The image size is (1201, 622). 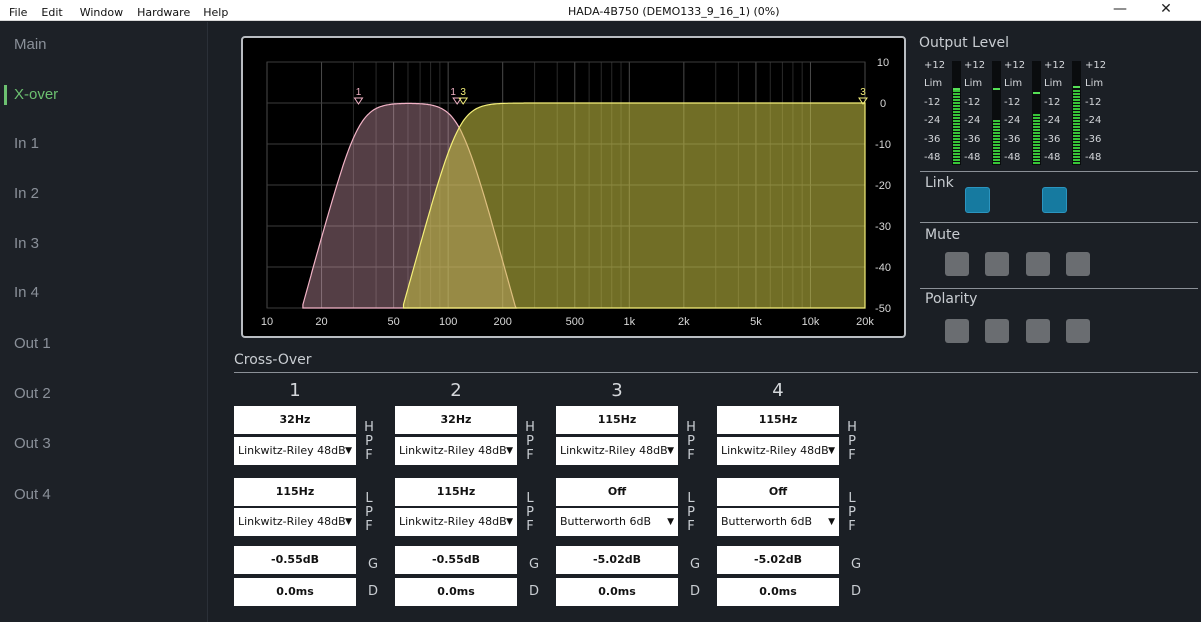 What do you see at coordinates (973, 83) in the screenshot?
I see `meter-scale-label: Lim` at bounding box center [973, 83].